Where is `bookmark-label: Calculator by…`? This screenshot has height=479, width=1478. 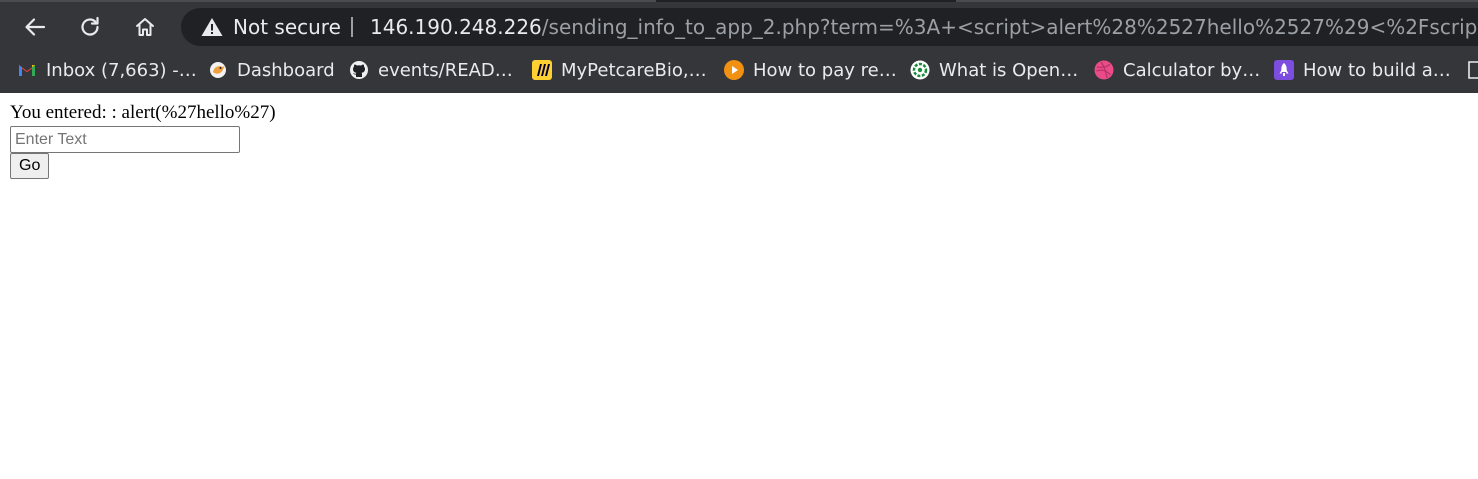 bookmark-label: Calculator by… is located at coordinates (1192, 70).